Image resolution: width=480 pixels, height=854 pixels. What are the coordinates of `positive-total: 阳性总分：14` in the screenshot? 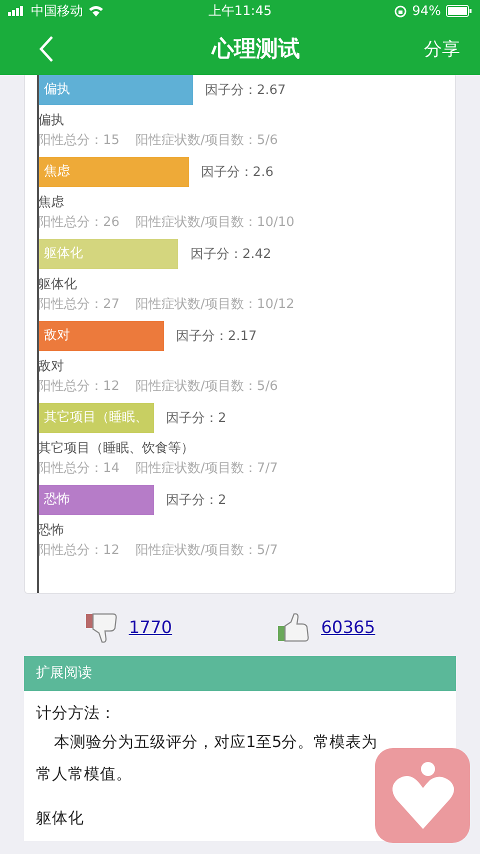 It's located at (79, 468).